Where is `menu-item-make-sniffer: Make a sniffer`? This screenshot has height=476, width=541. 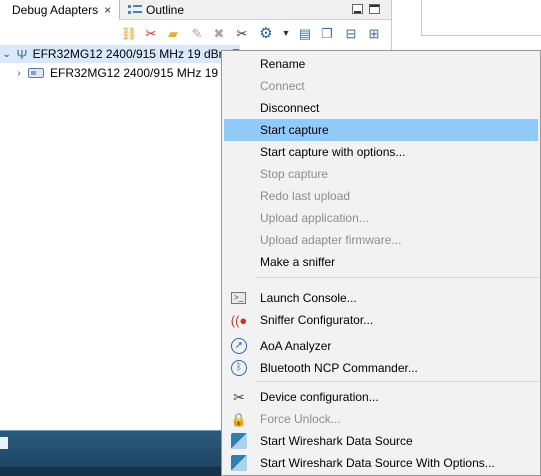
menu-item-make-sniffer: Make a sniffer is located at coordinates (381, 262).